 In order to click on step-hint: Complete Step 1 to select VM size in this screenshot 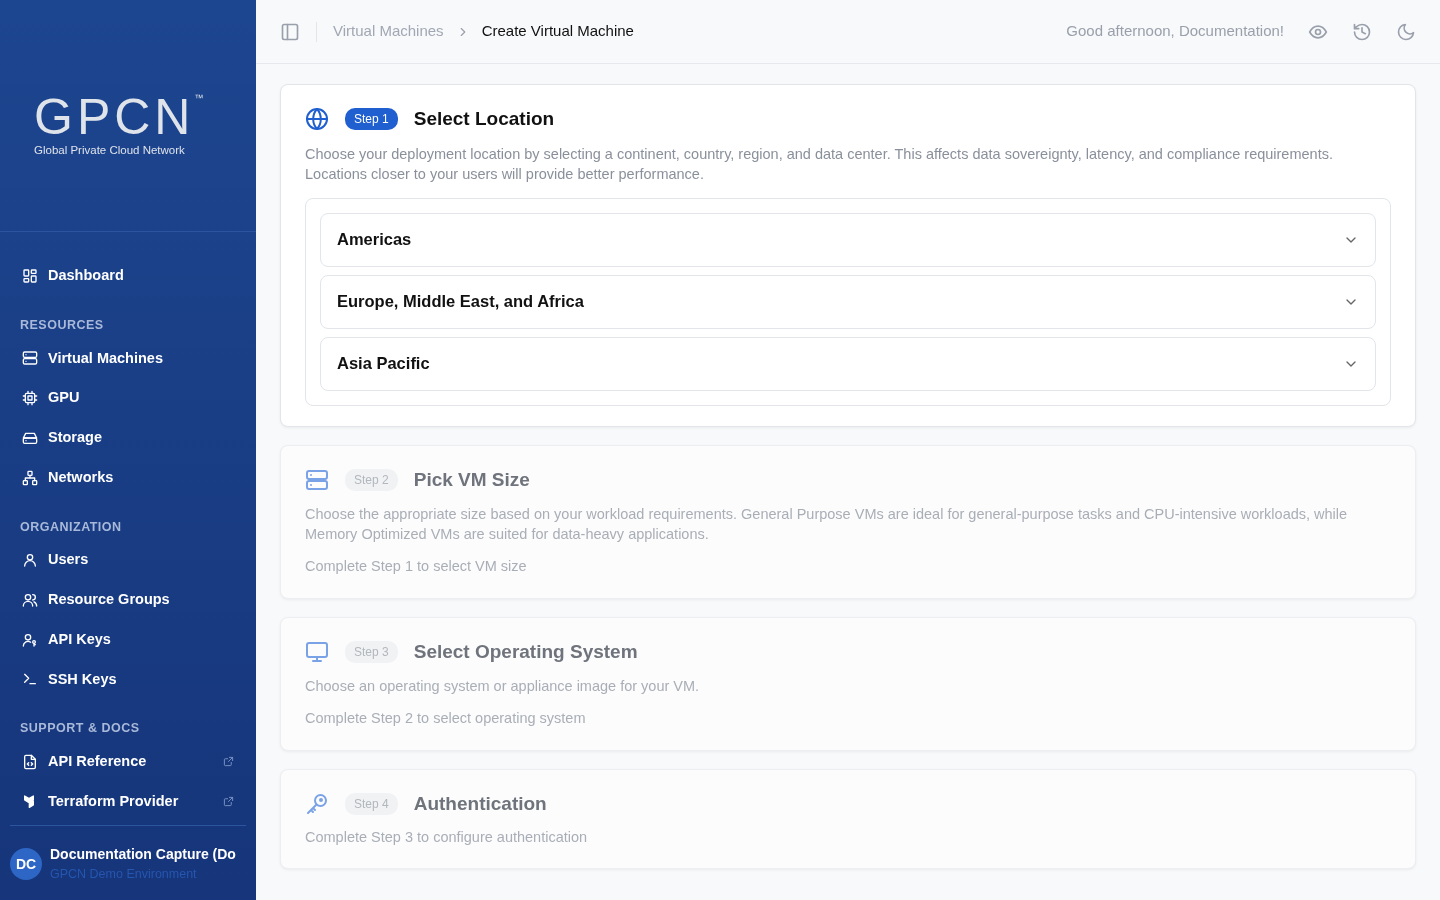, I will do `click(416, 566)`.